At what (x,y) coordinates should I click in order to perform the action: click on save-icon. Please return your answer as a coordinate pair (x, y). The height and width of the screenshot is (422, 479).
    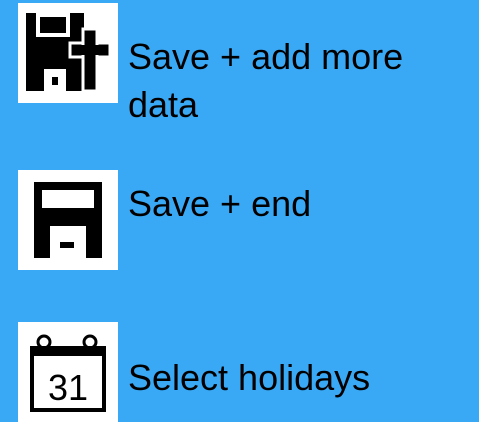
    Looking at the image, I should click on (68, 220).